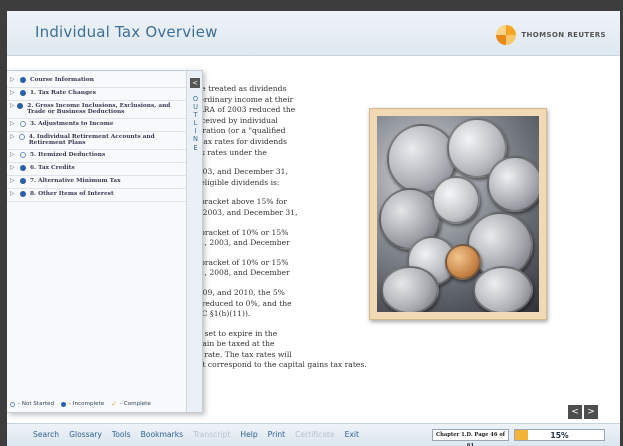  I want to click on outline-item-label: 3. Adjustments to Income, so click(72, 124).